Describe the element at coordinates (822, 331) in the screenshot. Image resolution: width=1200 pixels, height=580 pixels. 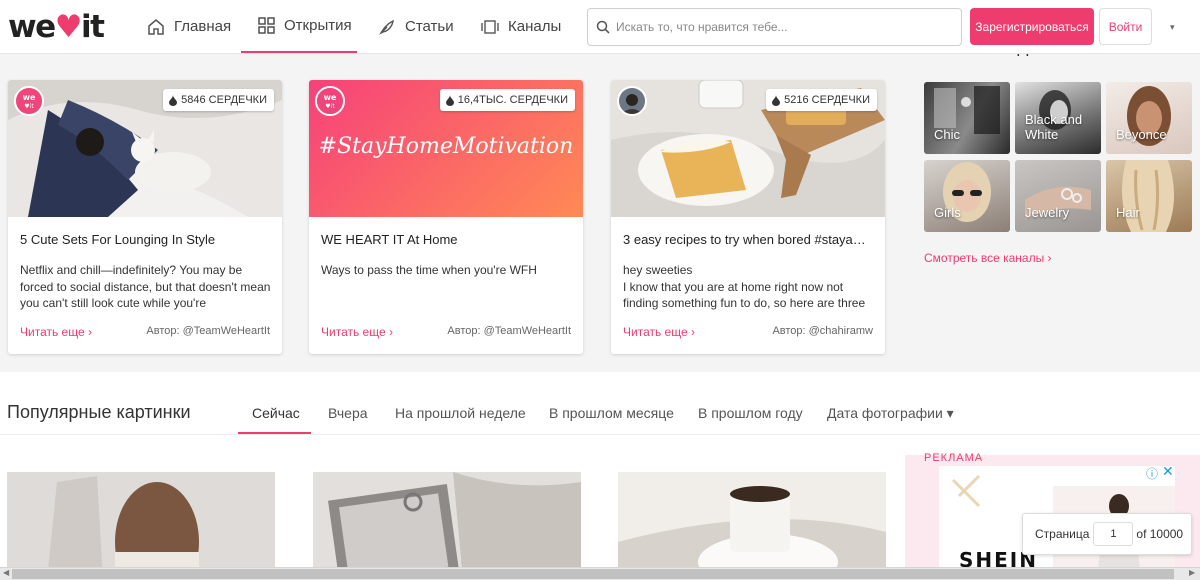
I see `article-author: Автор: @chahiramw` at that location.